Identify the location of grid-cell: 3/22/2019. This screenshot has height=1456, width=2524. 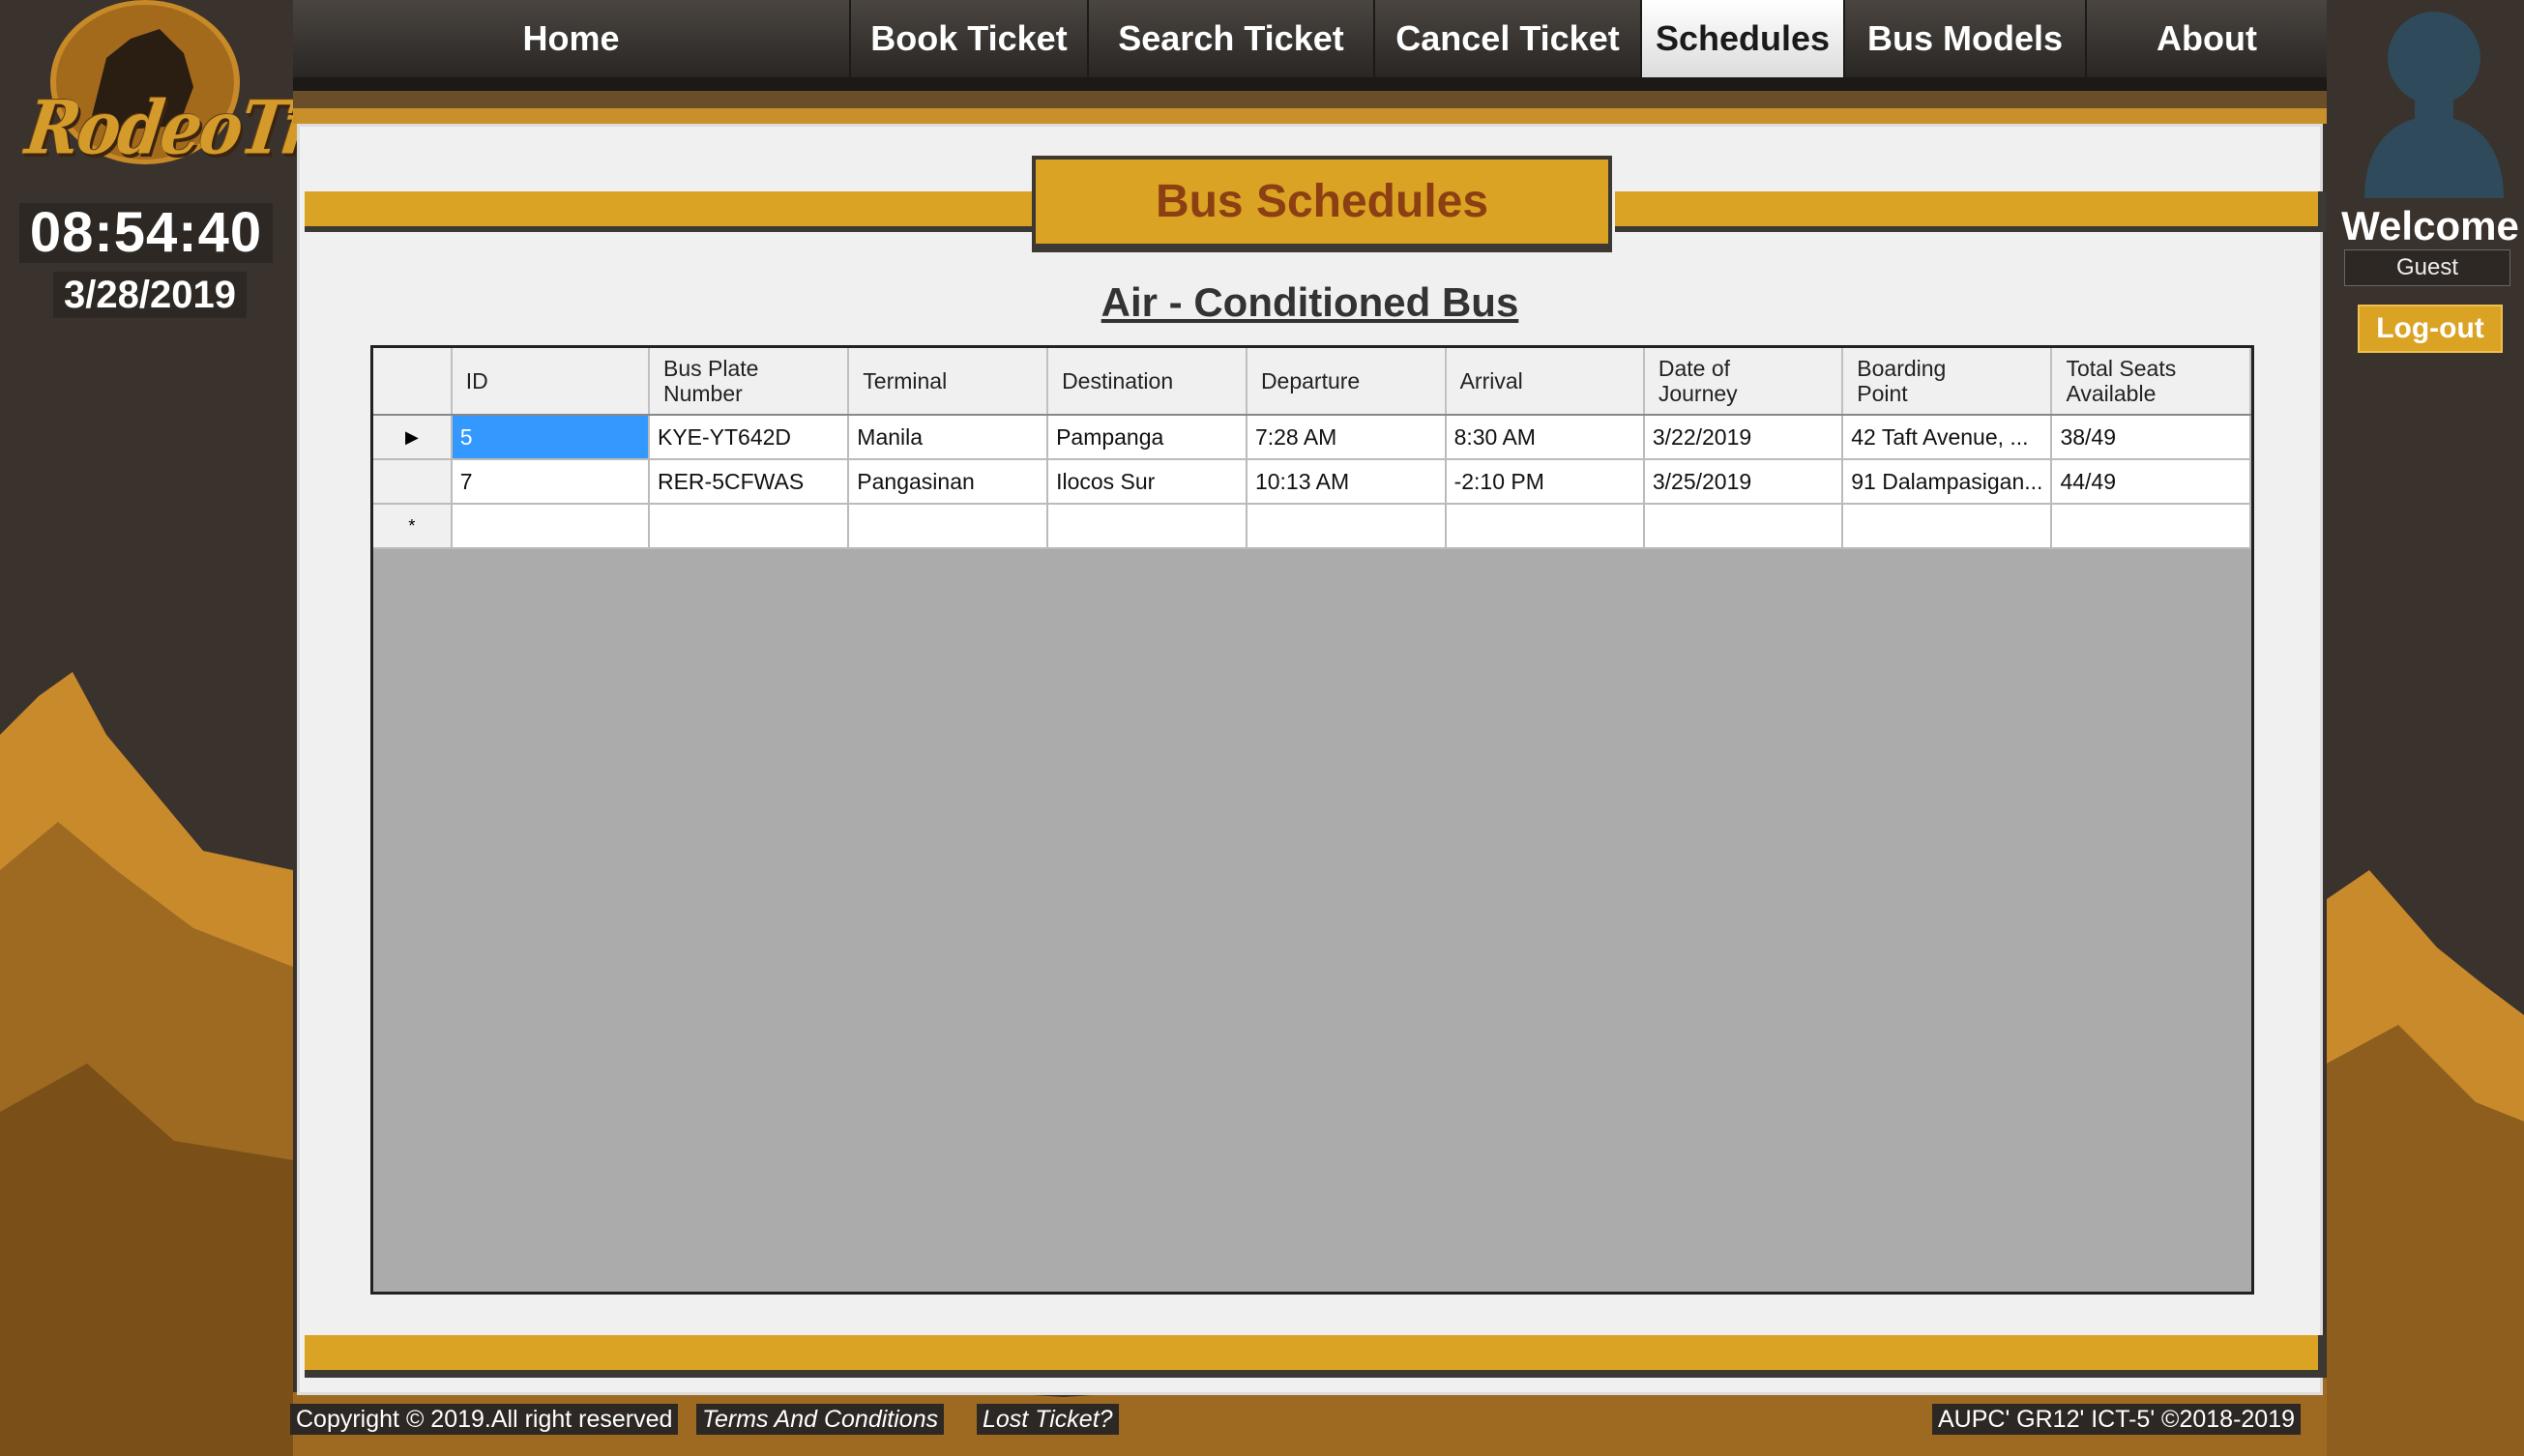
(1743, 438).